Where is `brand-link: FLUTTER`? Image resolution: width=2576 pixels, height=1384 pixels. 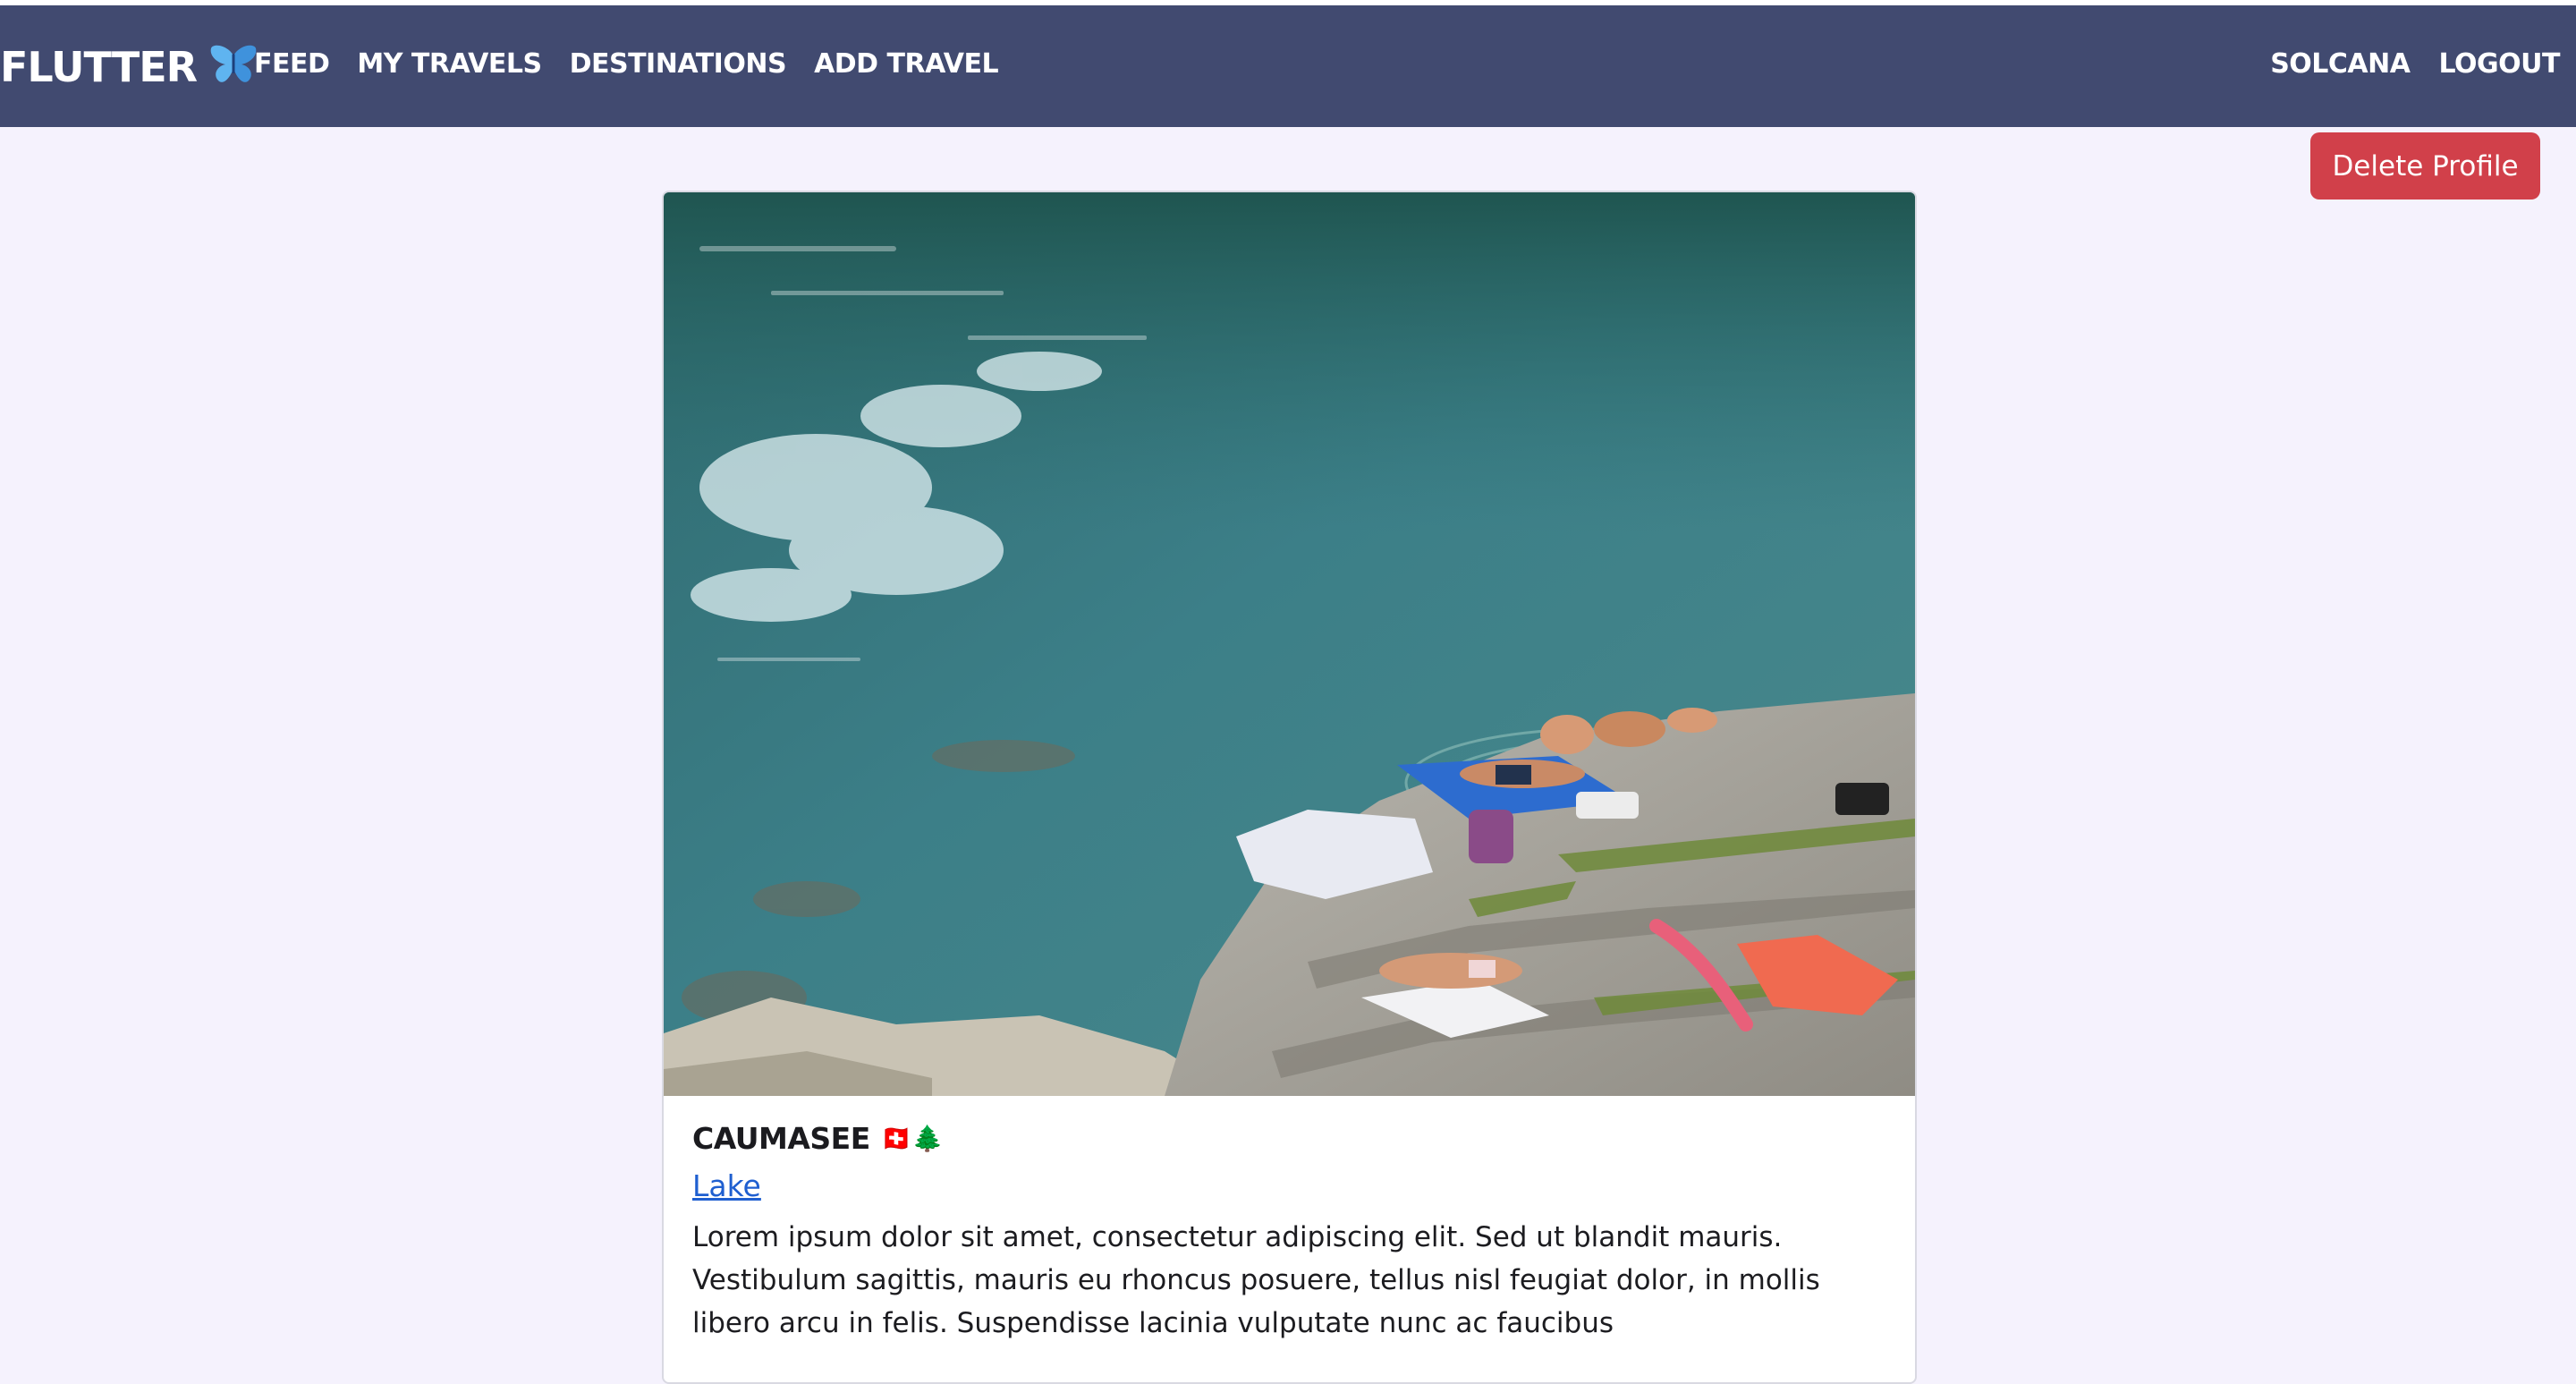 brand-link: FLUTTER is located at coordinates (129, 67).